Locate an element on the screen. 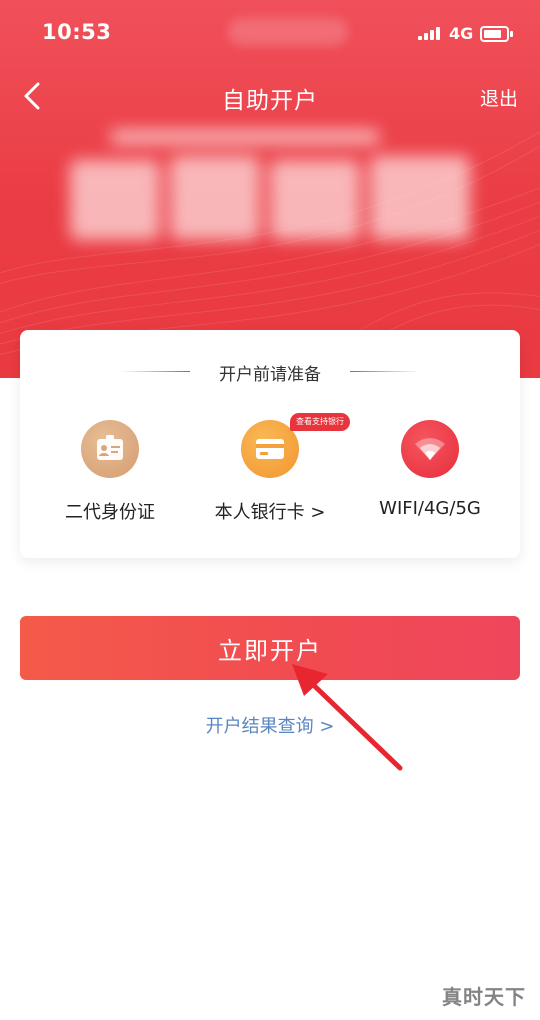  id-card-label: 二代身份证 is located at coordinates (110, 512).